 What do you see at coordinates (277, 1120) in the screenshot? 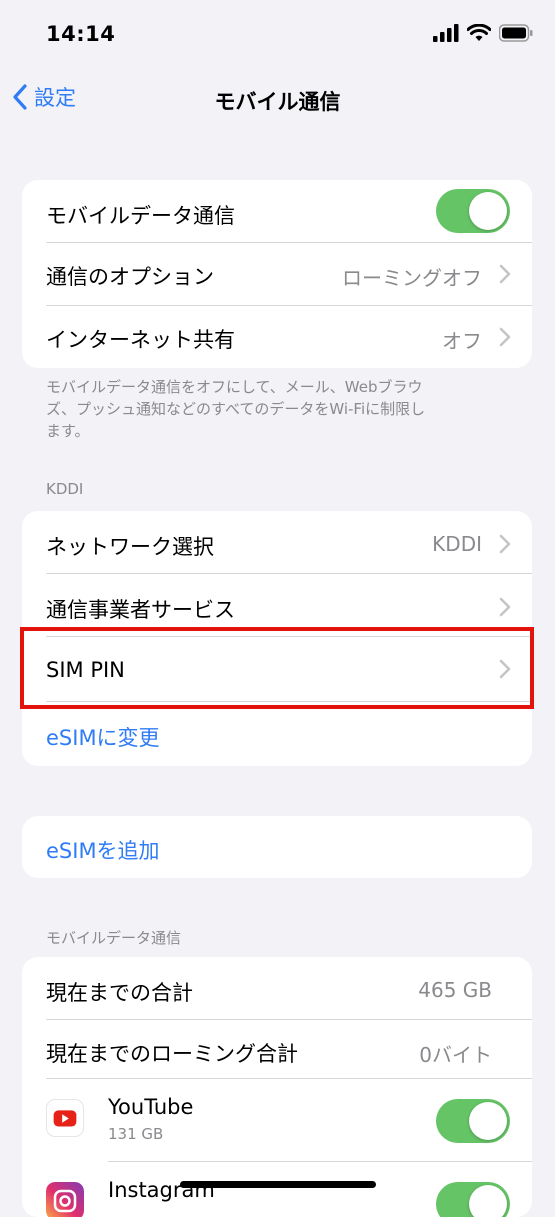
I see `app-row-youtube: YouTube 131 GB` at bounding box center [277, 1120].